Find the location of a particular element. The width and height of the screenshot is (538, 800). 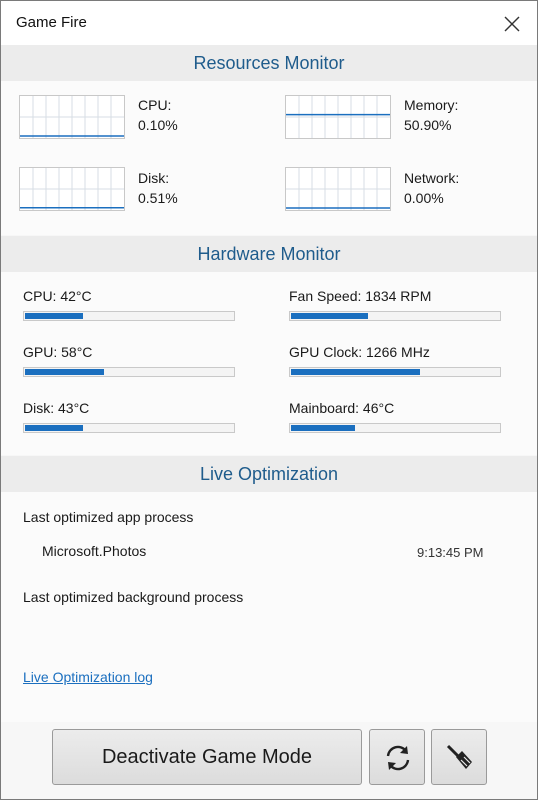

clean-button is located at coordinates (459, 757).